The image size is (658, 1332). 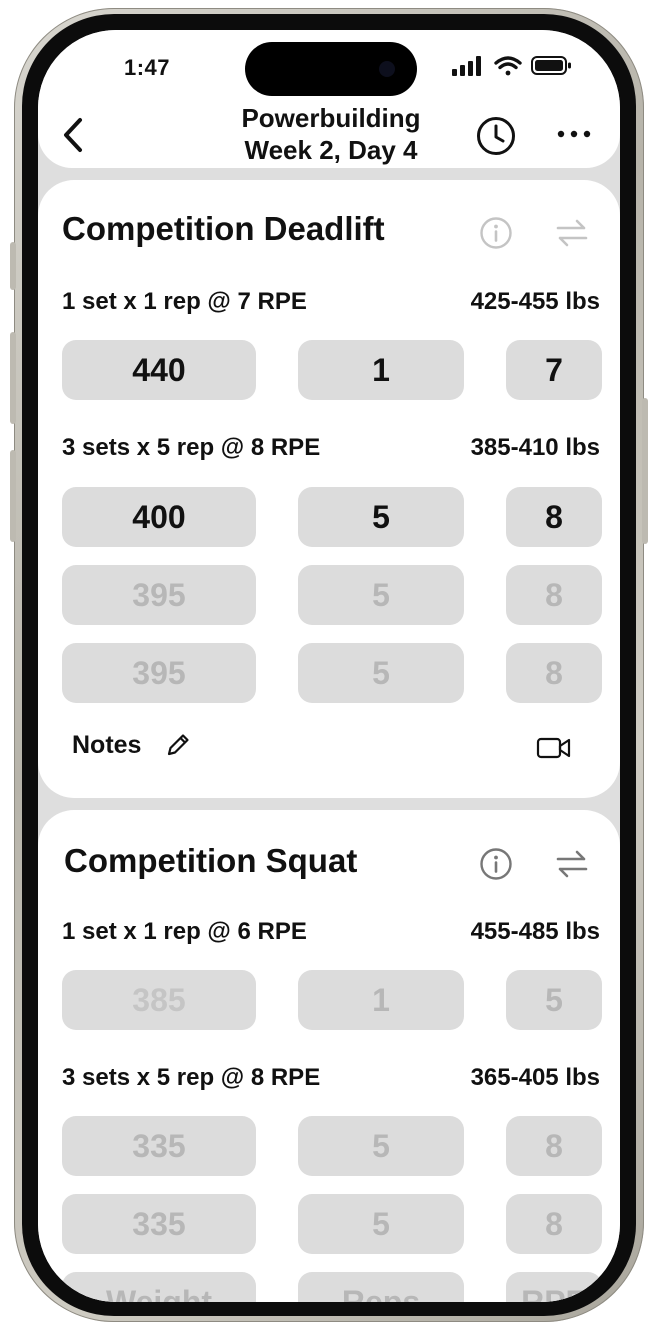 I want to click on battery-icon, so click(x=551, y=65).